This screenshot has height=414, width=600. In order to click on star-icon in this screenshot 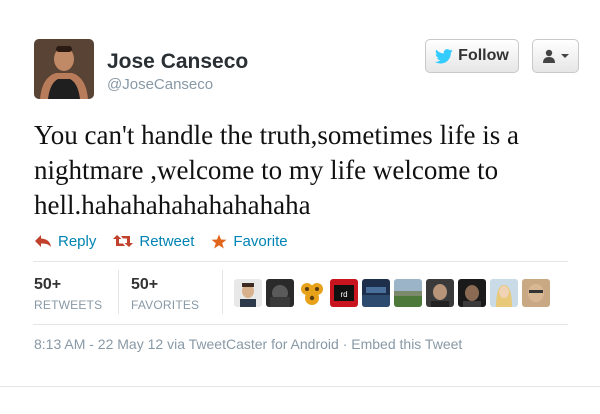, I will do `click(219, 241)`.